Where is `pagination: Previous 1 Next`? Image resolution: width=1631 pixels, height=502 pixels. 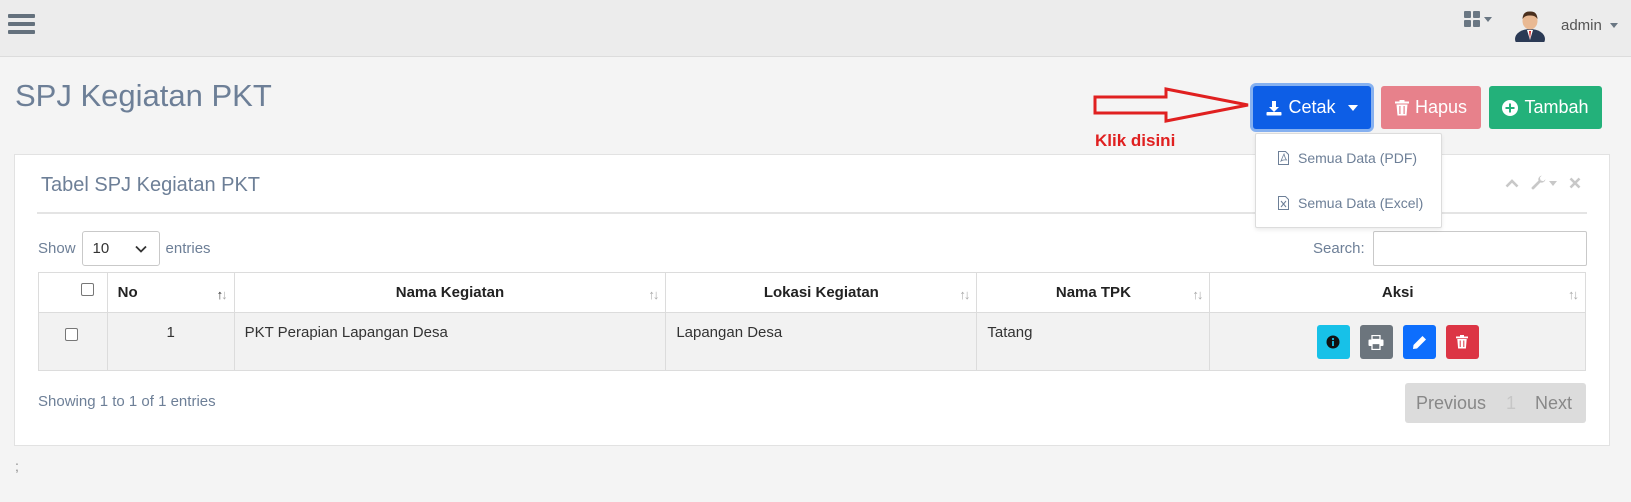
pagination: Previous 1 Next is located at coordinates (1495, 403).